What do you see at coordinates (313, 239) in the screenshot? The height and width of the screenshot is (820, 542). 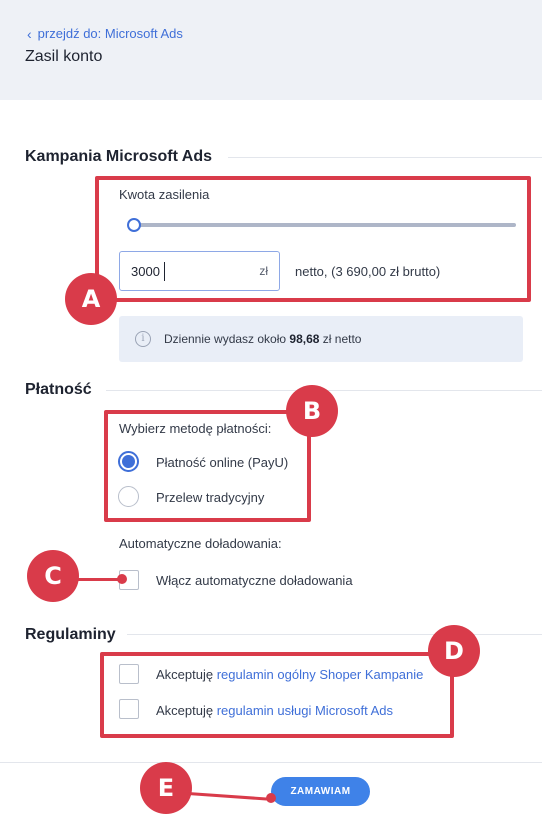 I see `annotation-box-a` at bounding box center [313, 239].